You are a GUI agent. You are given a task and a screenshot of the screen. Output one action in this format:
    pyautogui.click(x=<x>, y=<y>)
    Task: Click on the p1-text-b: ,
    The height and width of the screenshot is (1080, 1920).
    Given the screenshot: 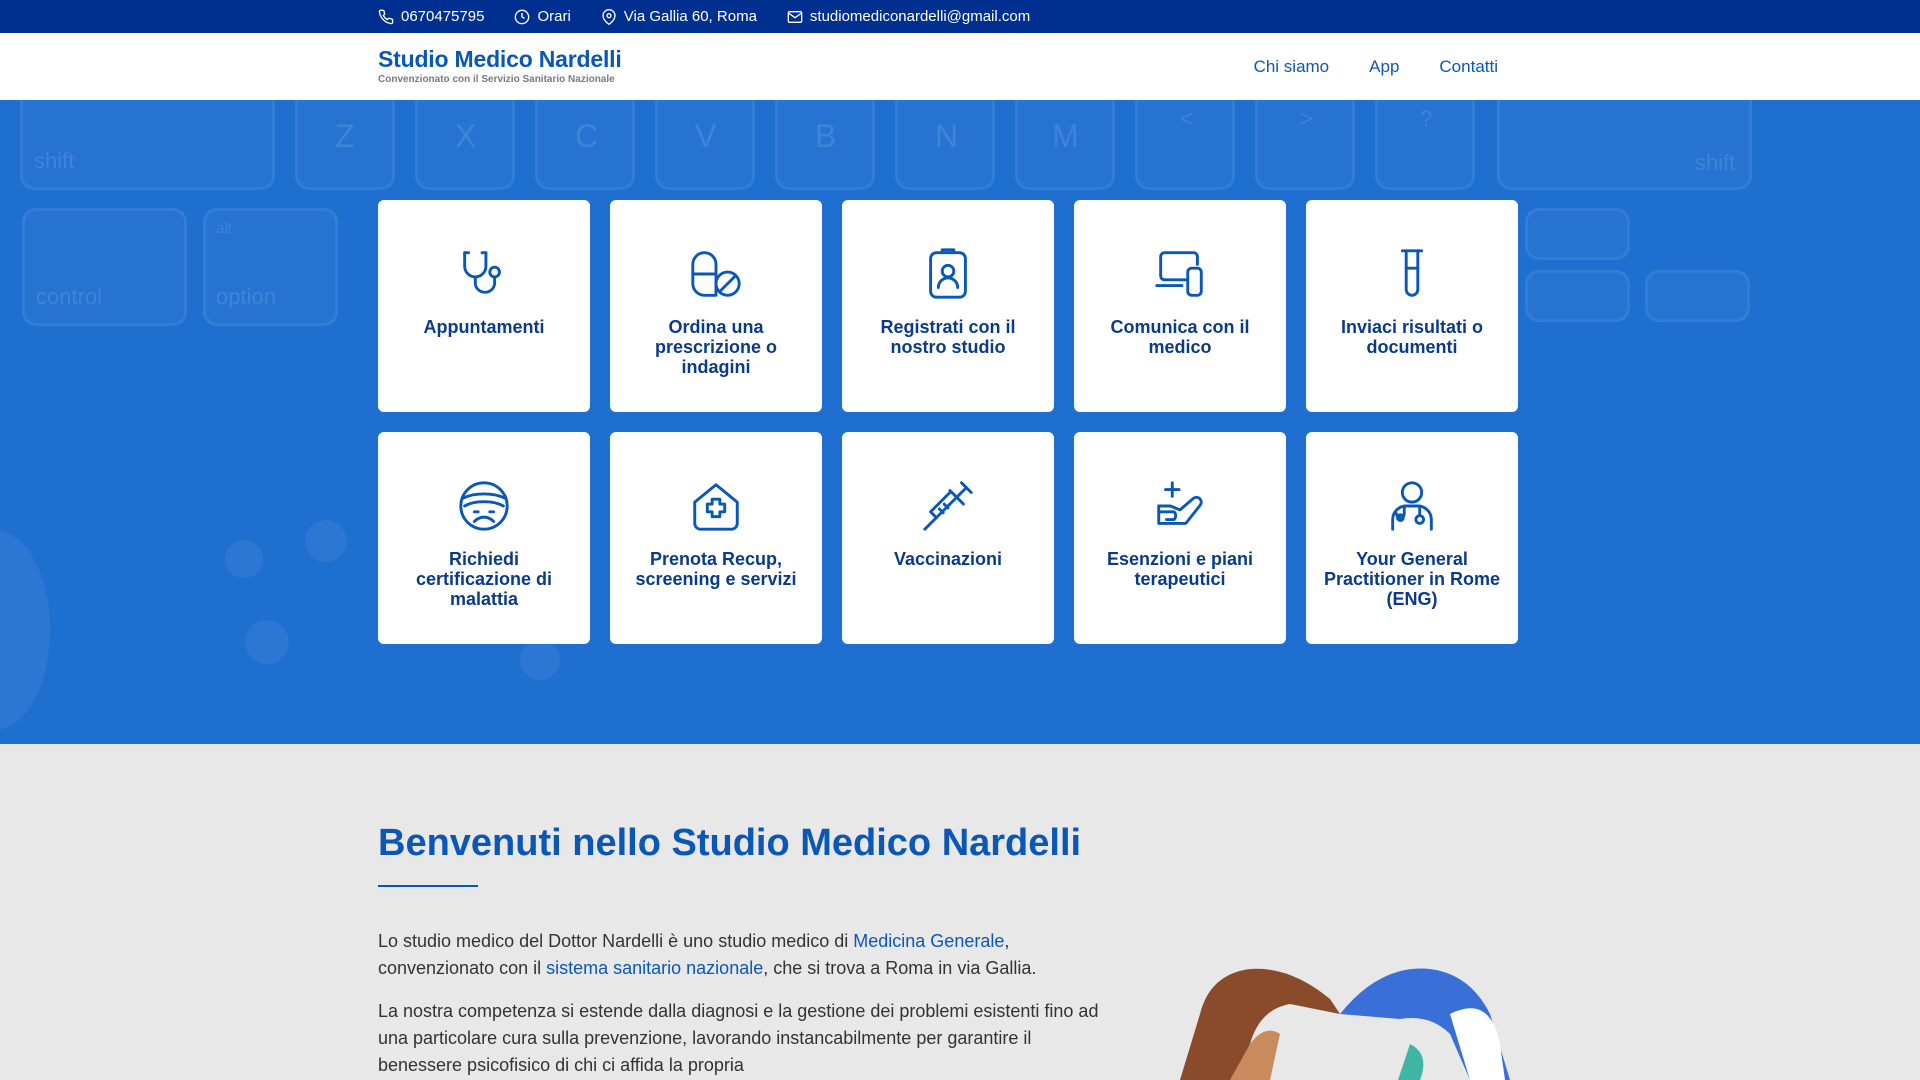 What is the action you would take?
    pyautogui.click(x=1007, y=941)
    